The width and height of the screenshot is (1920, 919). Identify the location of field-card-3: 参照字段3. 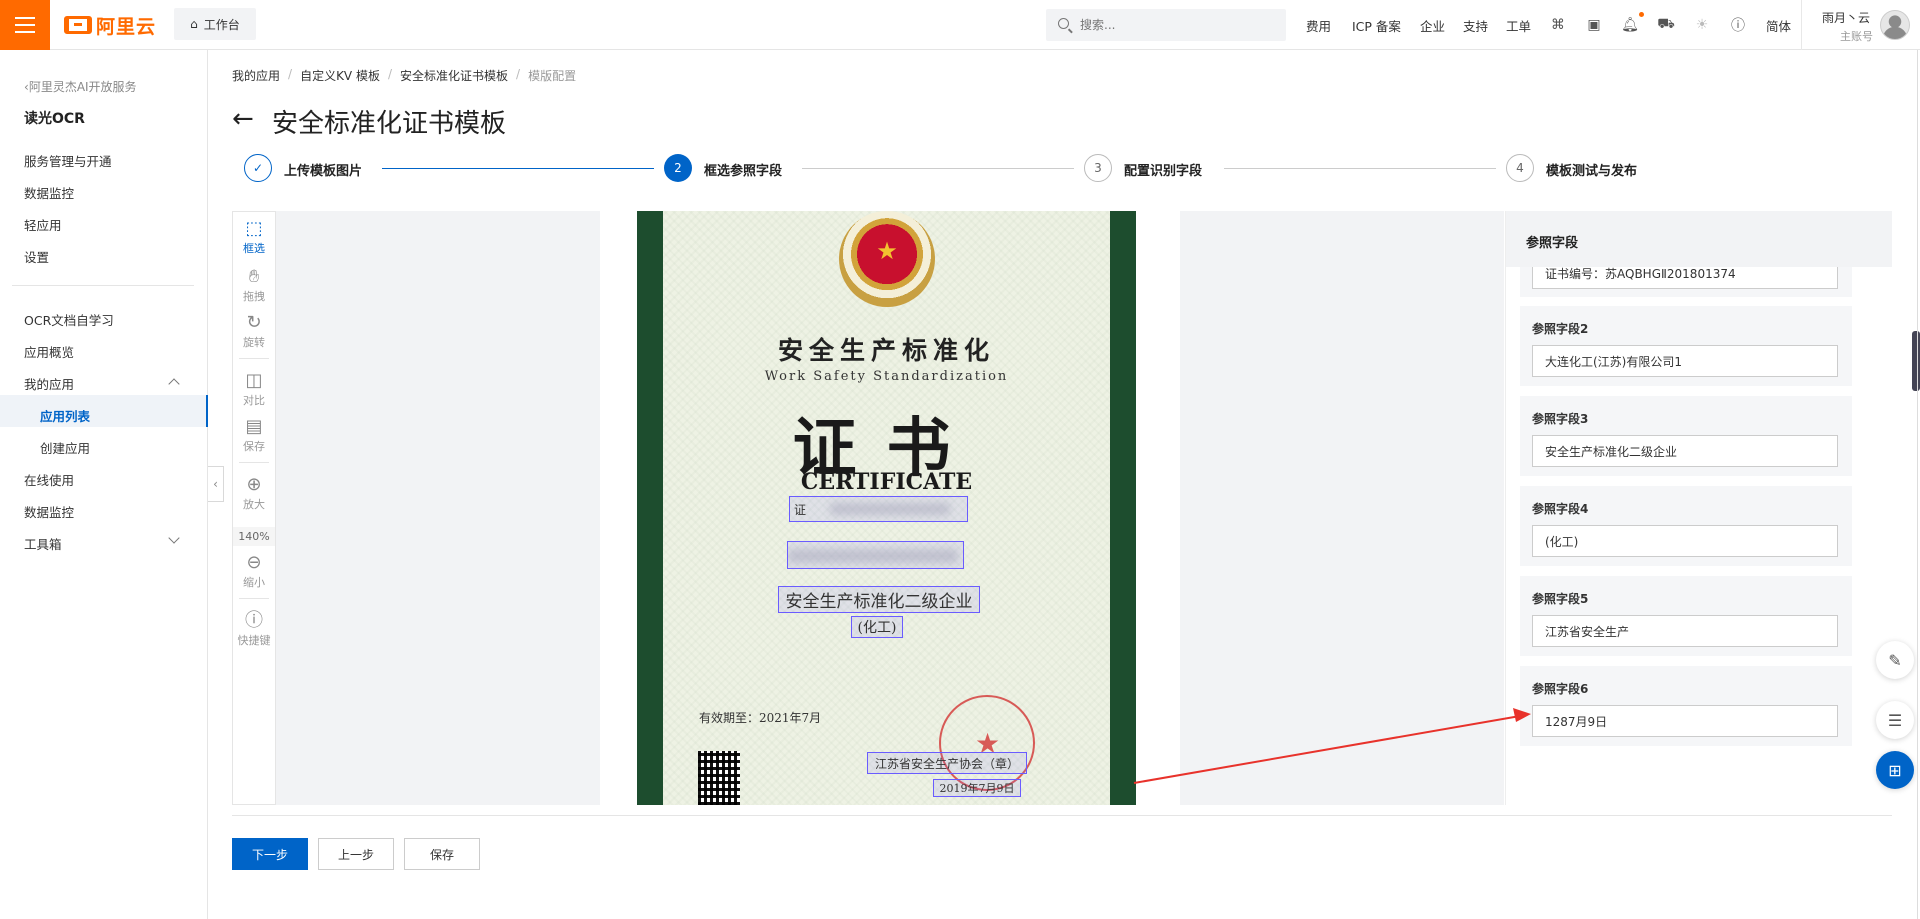
(1686, 436).